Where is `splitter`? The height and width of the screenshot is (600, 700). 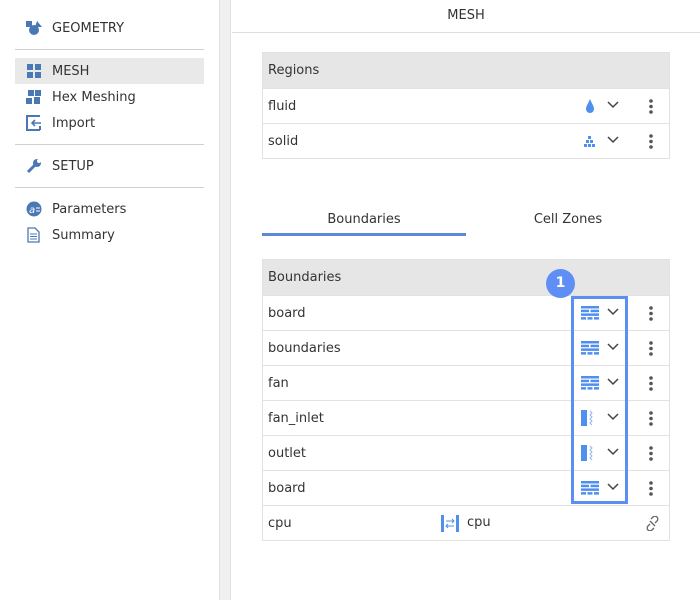 splitter is located at coordinates (225, 300).